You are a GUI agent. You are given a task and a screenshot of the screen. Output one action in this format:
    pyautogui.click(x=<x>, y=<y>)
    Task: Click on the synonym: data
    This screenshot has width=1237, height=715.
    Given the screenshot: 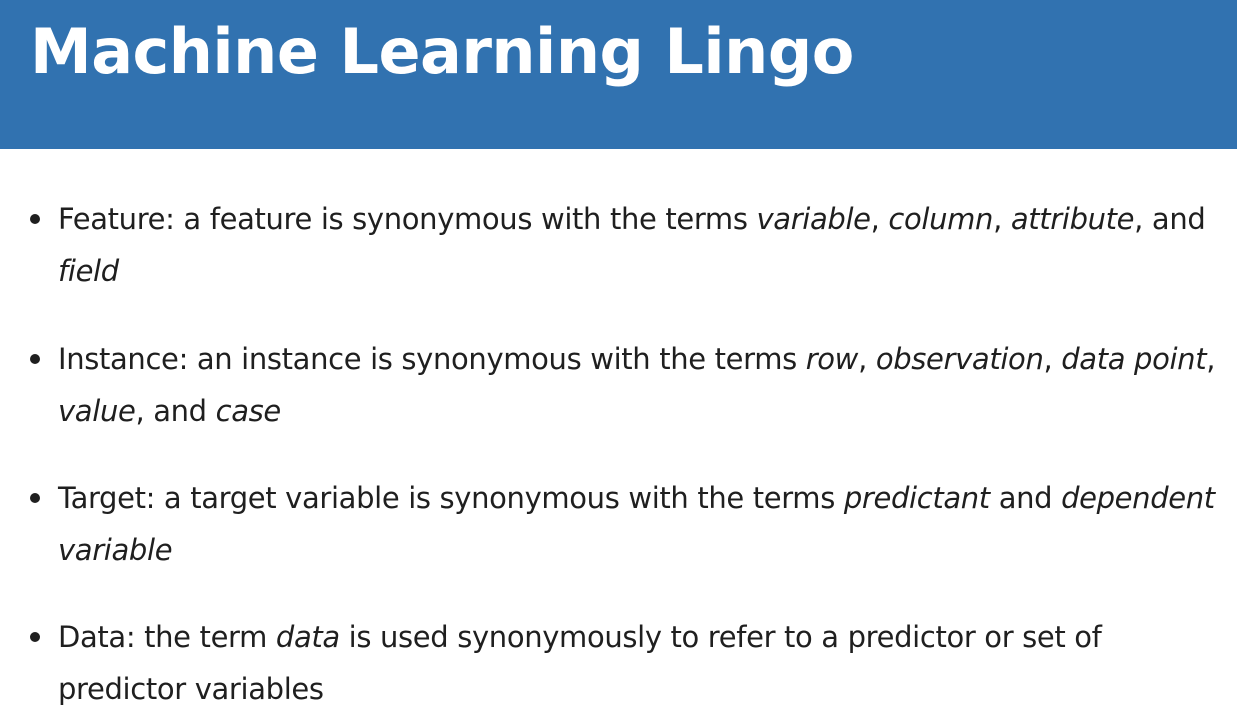 What is the action you would take?
    pyautogui.click(x=307, y=637)
    